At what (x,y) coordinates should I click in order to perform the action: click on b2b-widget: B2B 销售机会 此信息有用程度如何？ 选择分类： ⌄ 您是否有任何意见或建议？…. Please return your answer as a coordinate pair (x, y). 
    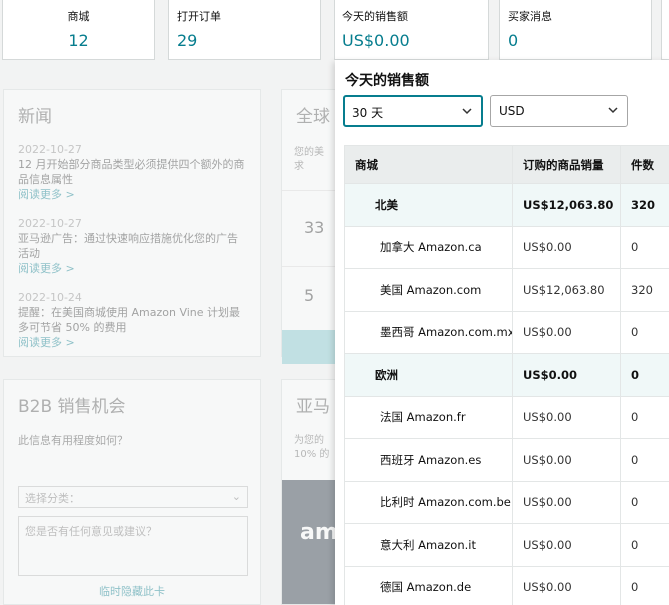
    Looking at the image, I should click on (132, 492).